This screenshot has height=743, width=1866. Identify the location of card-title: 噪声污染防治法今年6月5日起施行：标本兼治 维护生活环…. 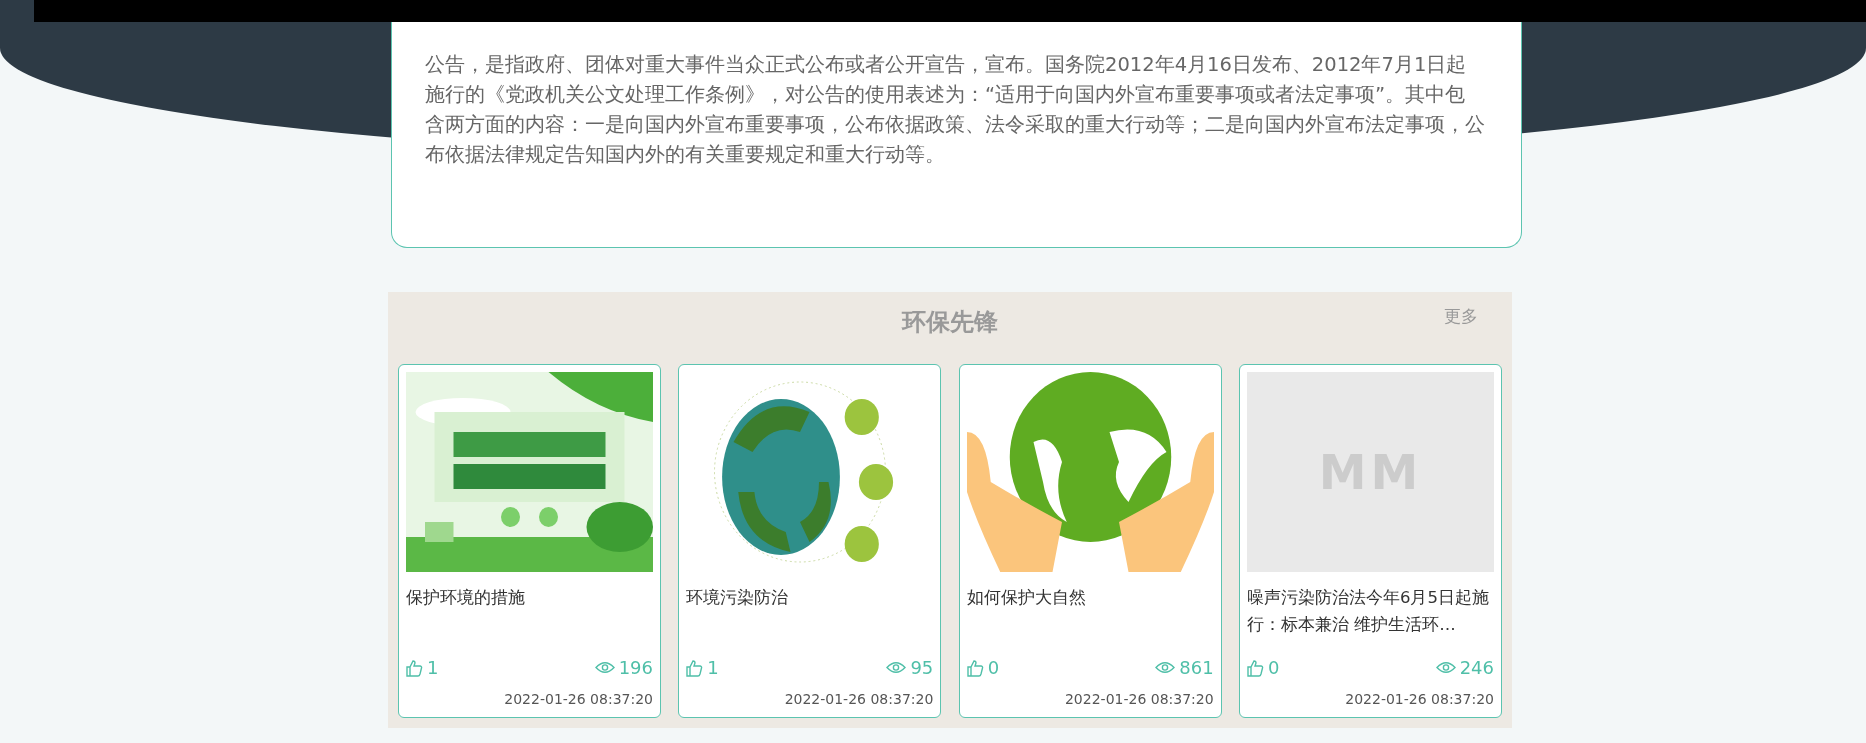
(1368, 611).